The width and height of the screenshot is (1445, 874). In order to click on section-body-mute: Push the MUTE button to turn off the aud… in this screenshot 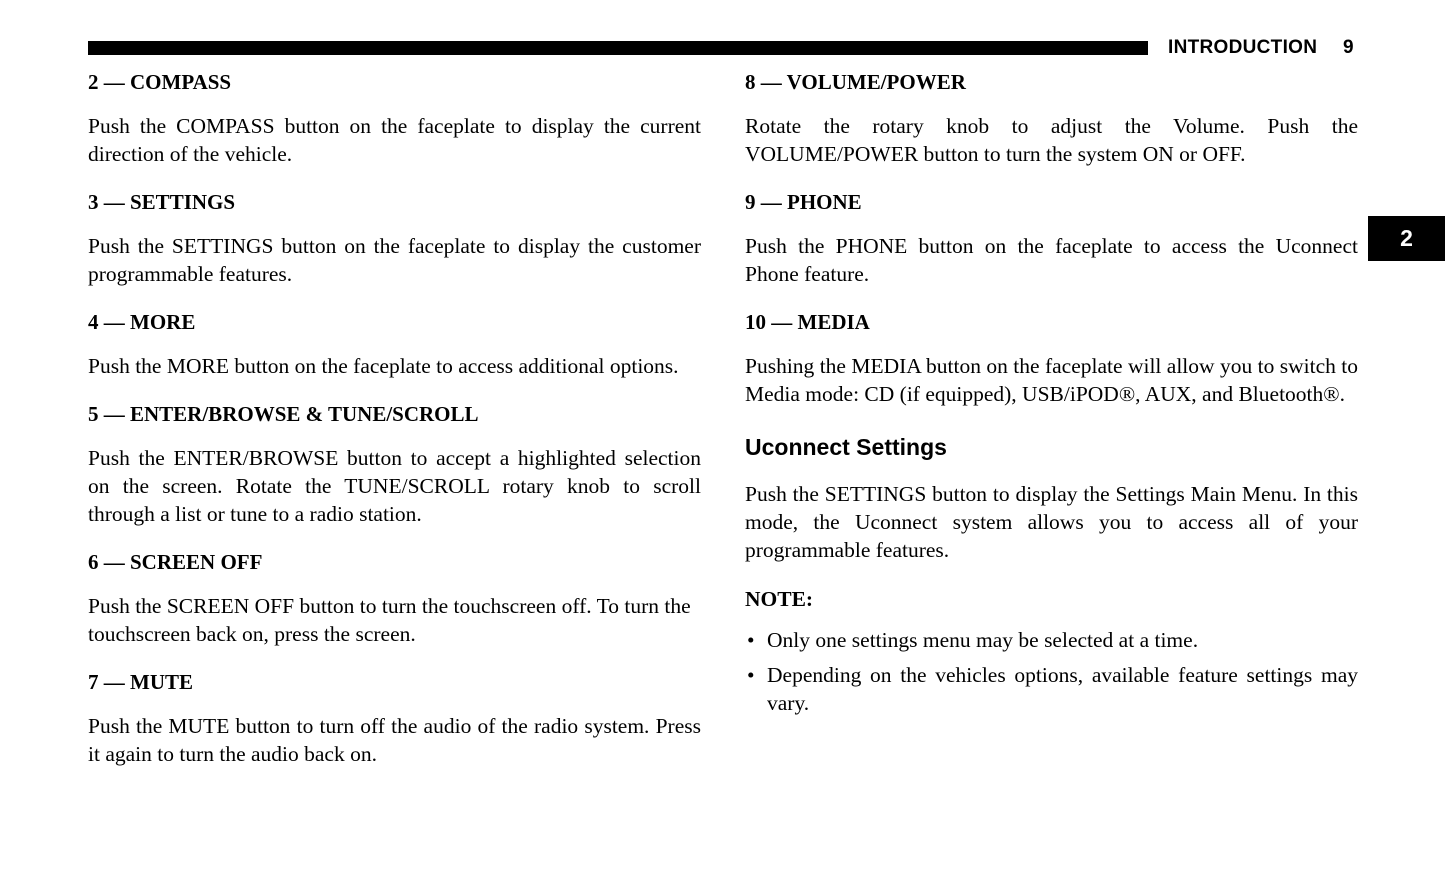, I will do `click(394, 740)`.